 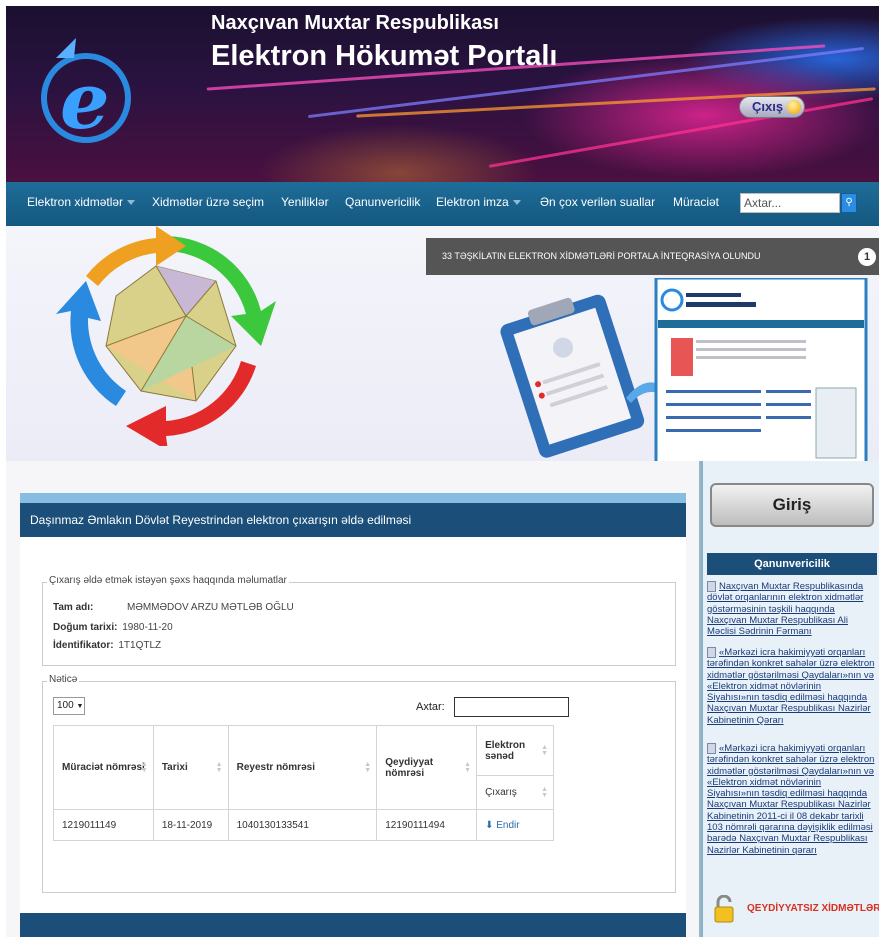 I want to click on full-name-label: Tam adı:, so click(x=73, y=607).